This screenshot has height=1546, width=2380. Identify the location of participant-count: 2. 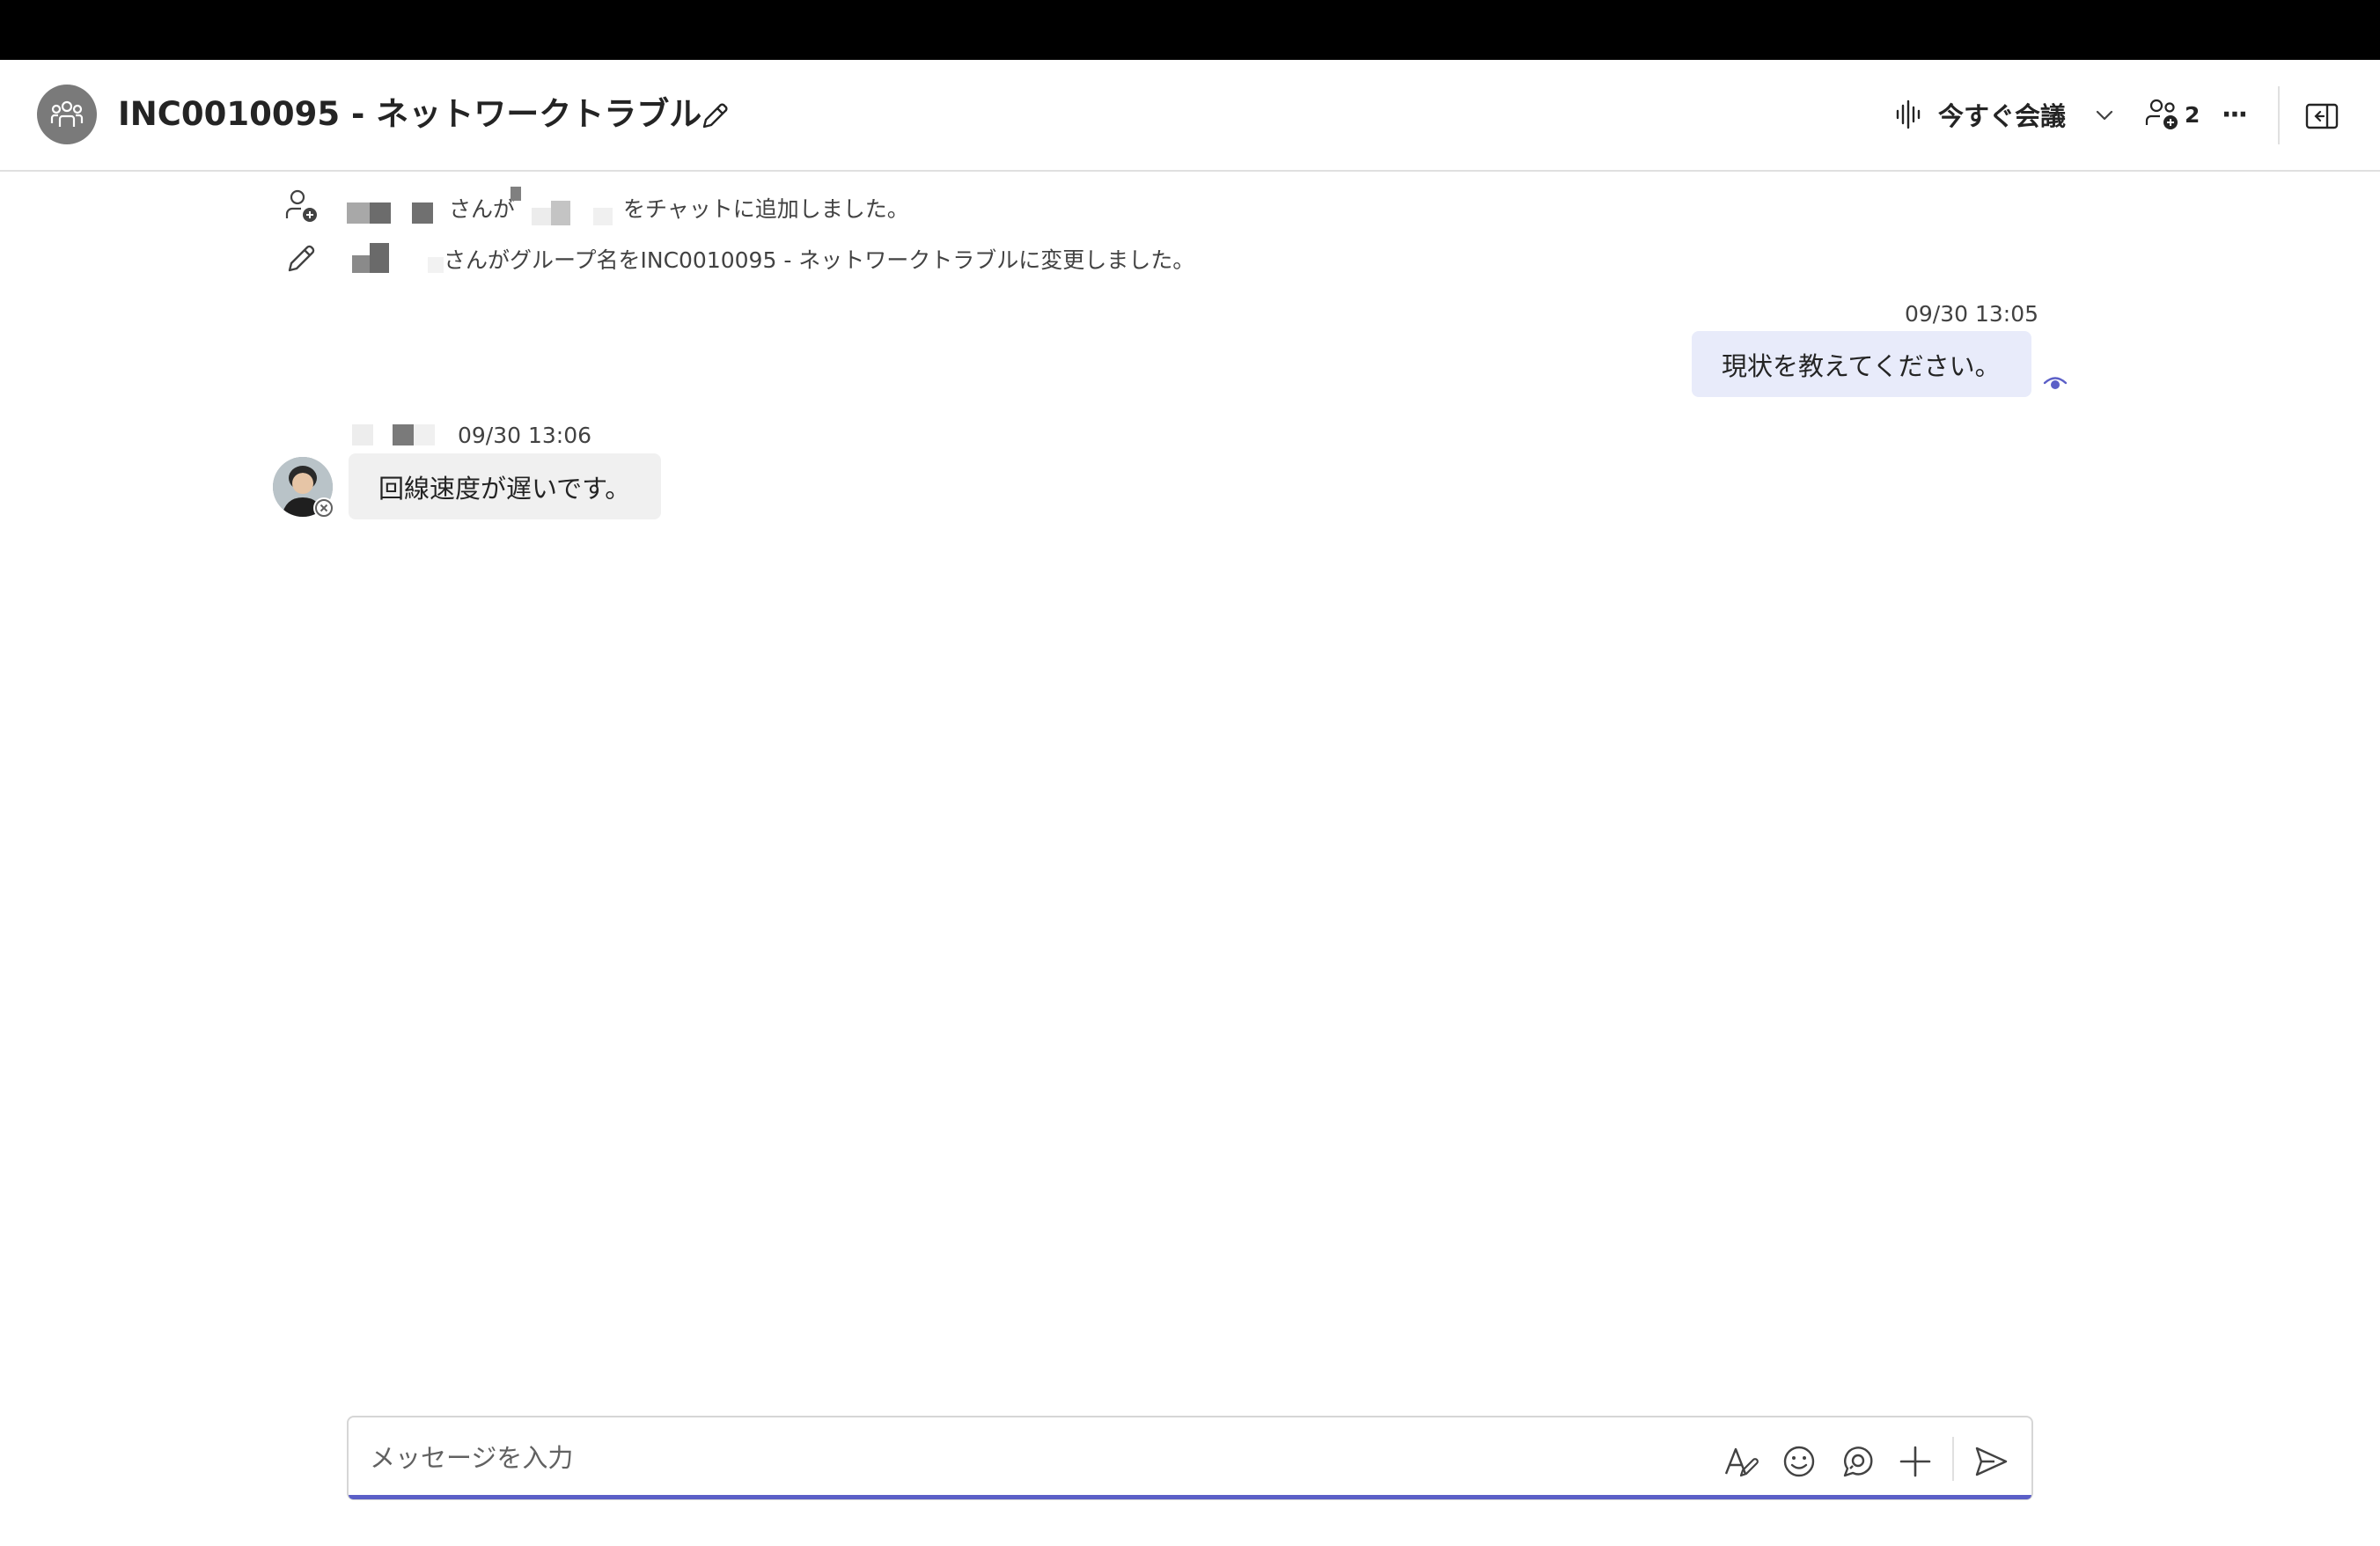
(2192, 114).